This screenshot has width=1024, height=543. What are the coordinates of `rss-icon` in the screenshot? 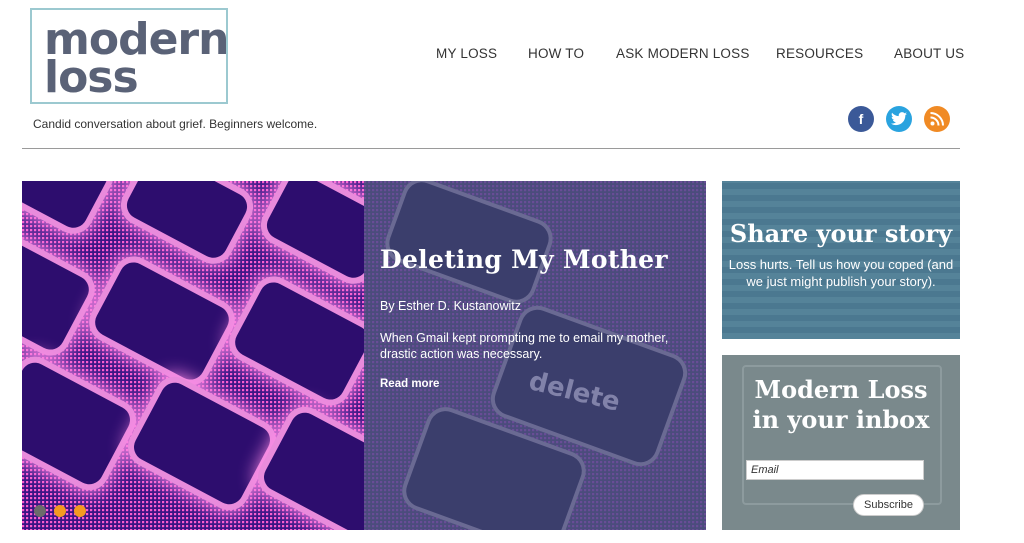 It's located at (937, 119).